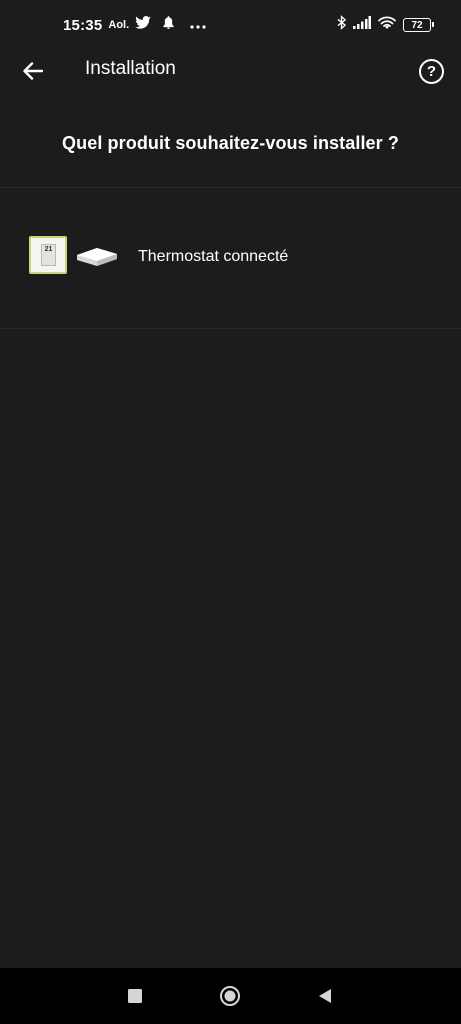  I want to click on recents-square-icon, so click(135, 996).